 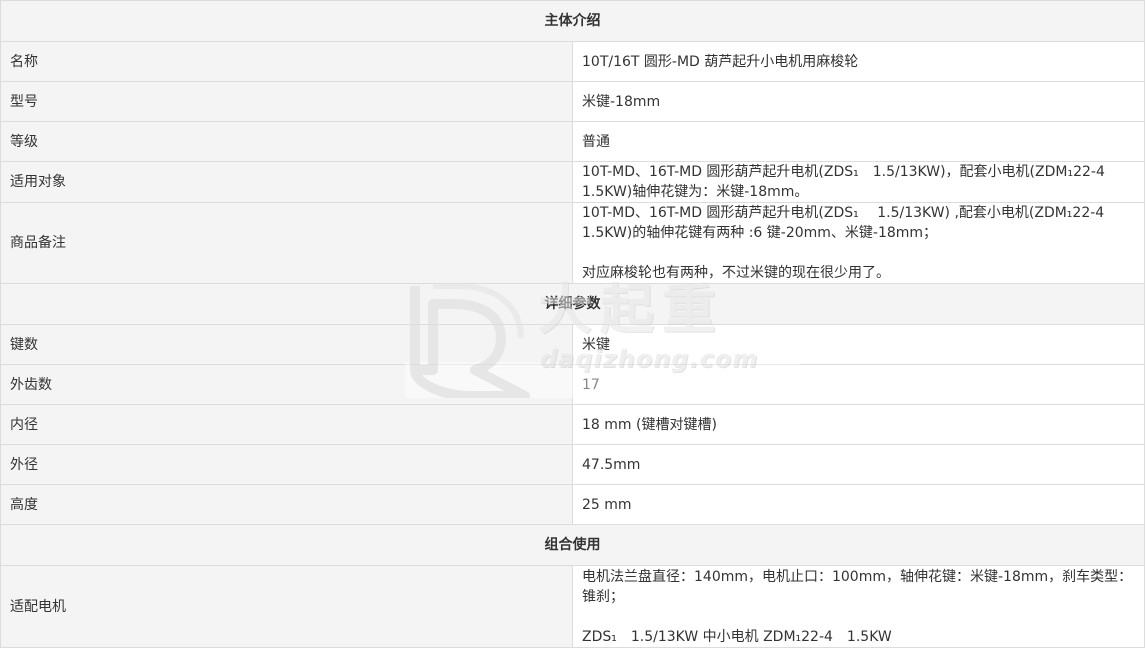 What do you see at coordinates (286, 384) in the screenshot?
I see `spec-label: 外齿数` at bounding box center [286, 384].